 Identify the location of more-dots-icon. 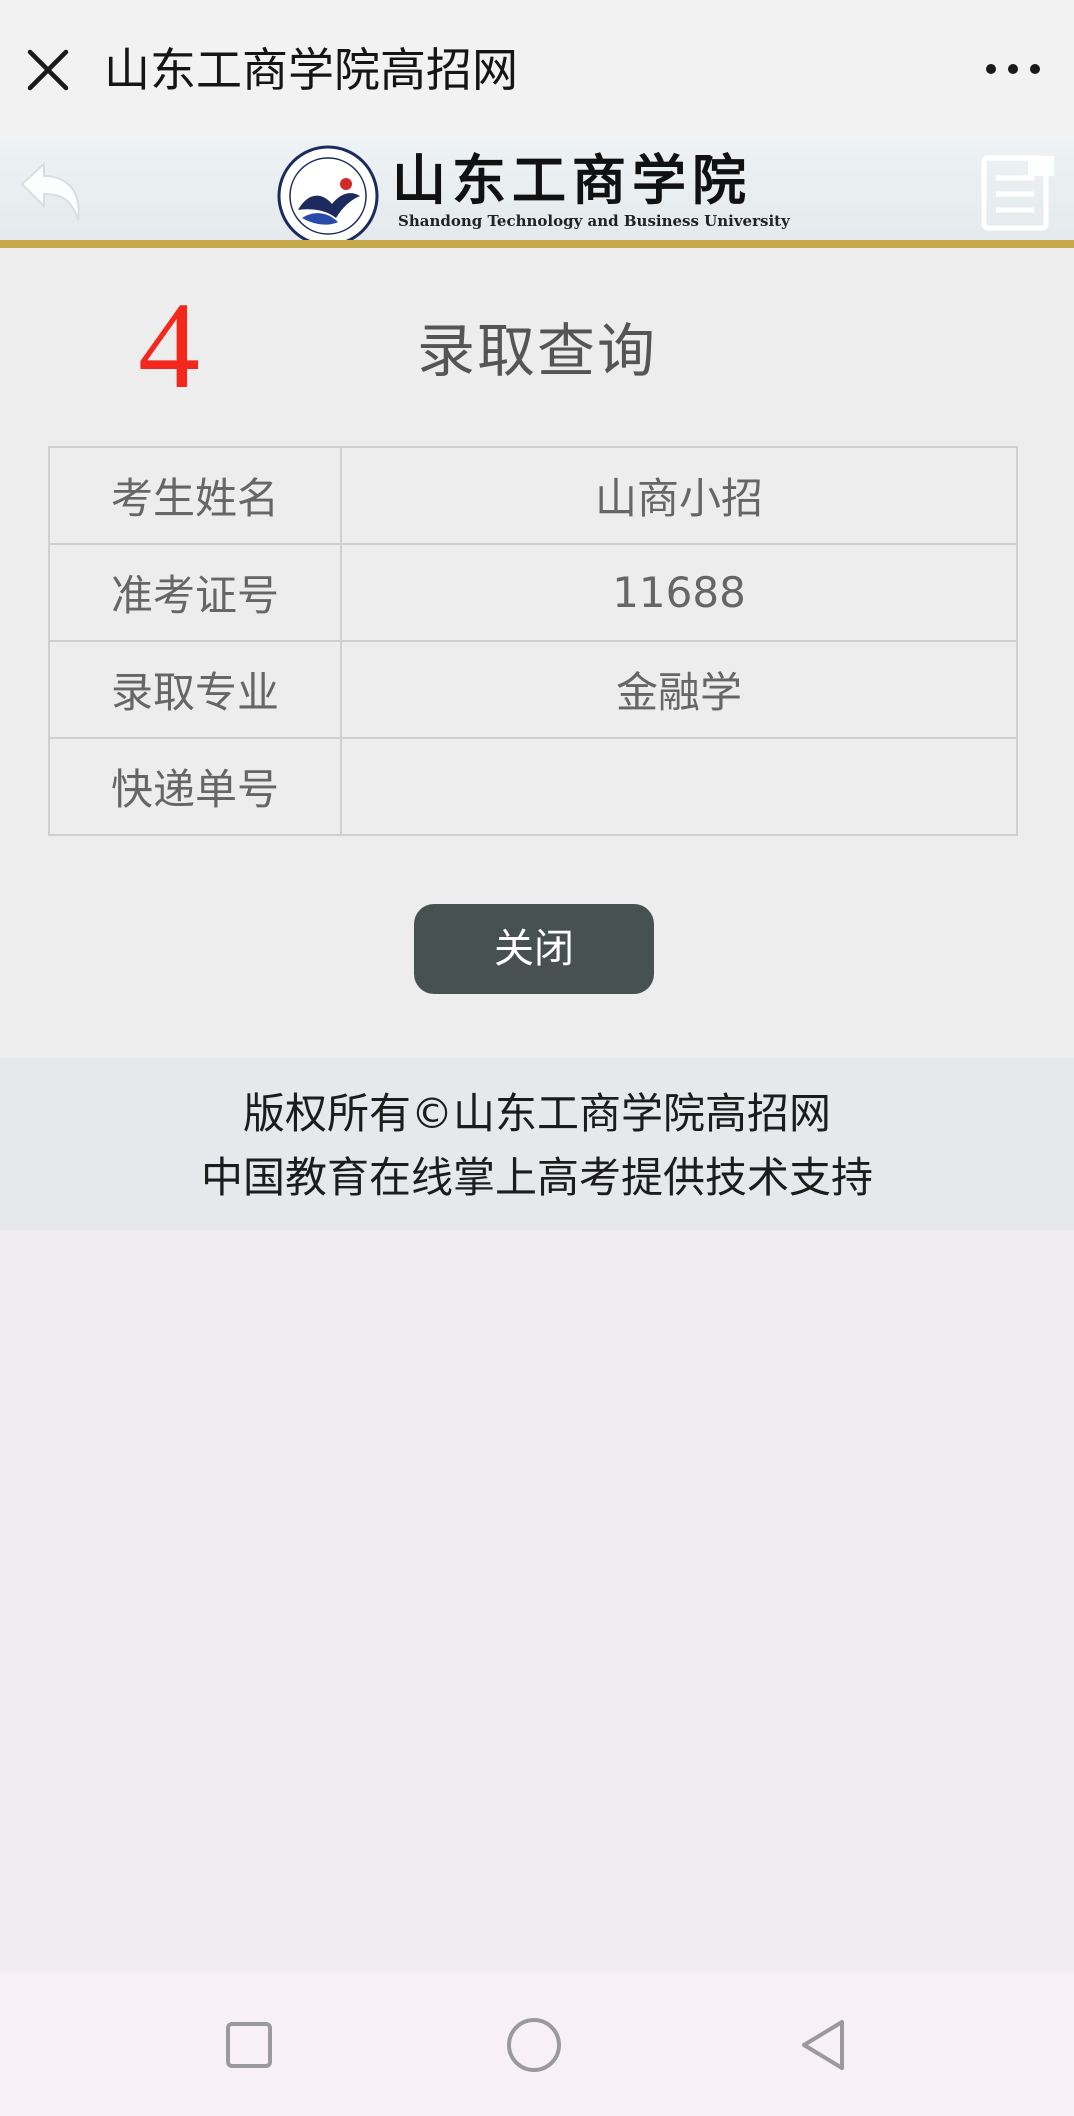
(1013, 69).